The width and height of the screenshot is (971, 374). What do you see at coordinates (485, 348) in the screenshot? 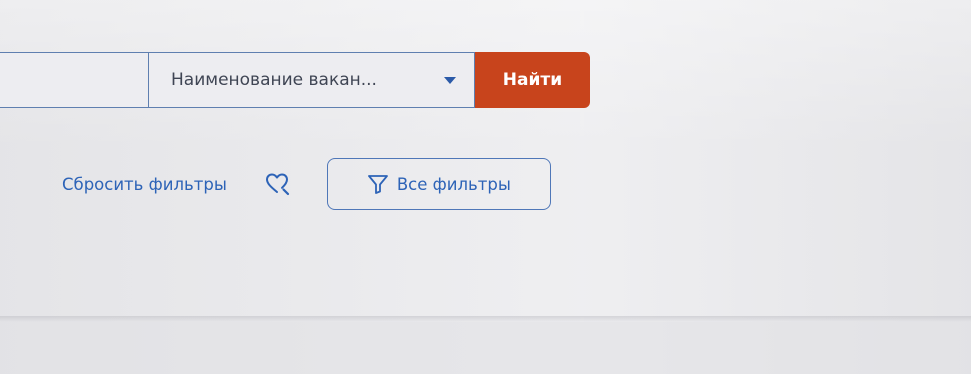
I see `lower-content-area` at bounding box center [485, 348].